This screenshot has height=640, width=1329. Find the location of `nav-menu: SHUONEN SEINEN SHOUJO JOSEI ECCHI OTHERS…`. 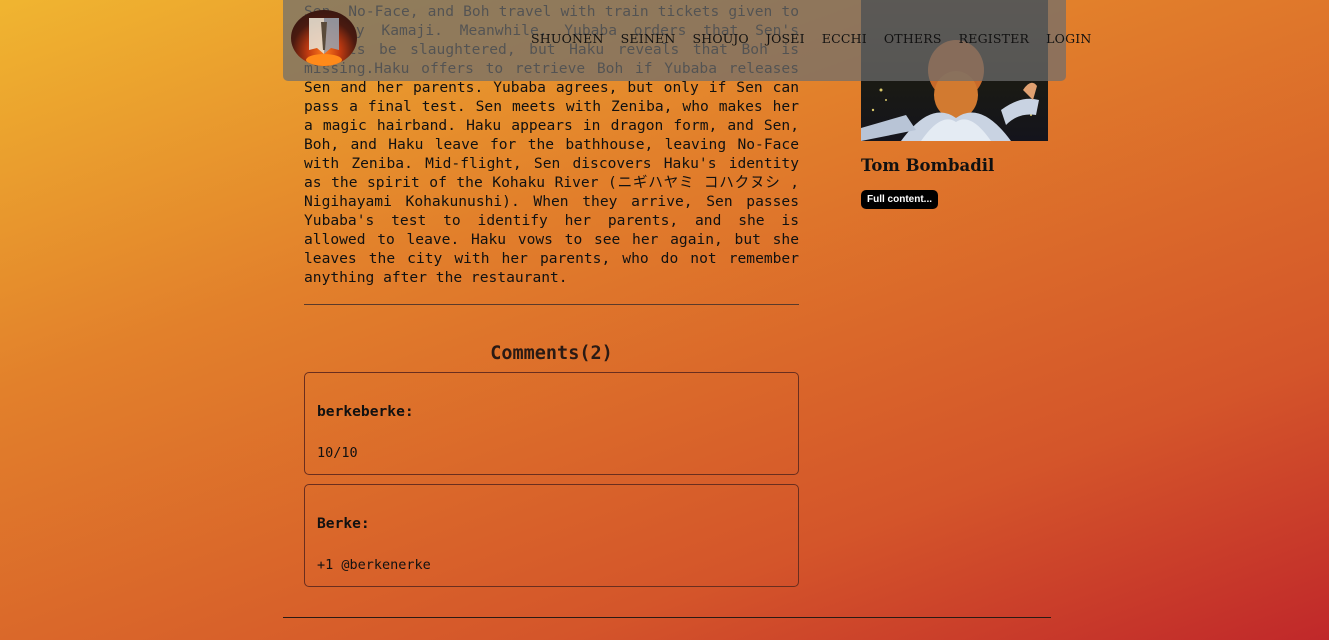

nav-menu: SHUONEN SEINEN SHOUJO JOSEI ECCHI OTHERS… is located at coordinates (820, 38).